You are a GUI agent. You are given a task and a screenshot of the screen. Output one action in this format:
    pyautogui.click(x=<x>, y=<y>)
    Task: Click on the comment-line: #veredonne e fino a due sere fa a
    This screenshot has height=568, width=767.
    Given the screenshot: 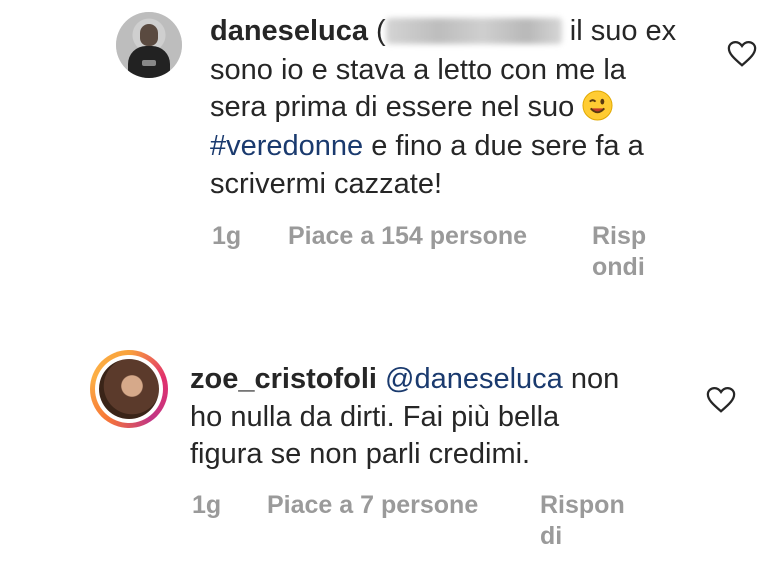 What is the action you would take?
    pyautogui.click(x=427, y=146)
    